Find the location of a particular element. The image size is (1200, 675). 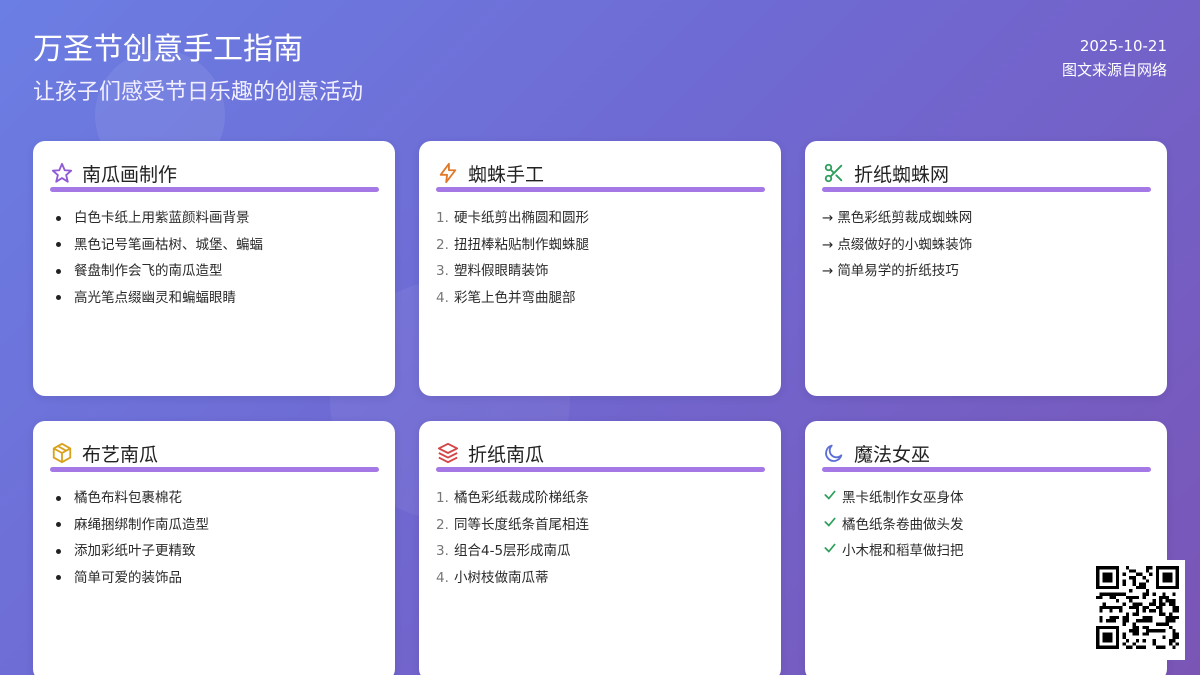

item-text: 黑色彩纸剪裁成蜘蛛网 is located at coordinates (905, 218).